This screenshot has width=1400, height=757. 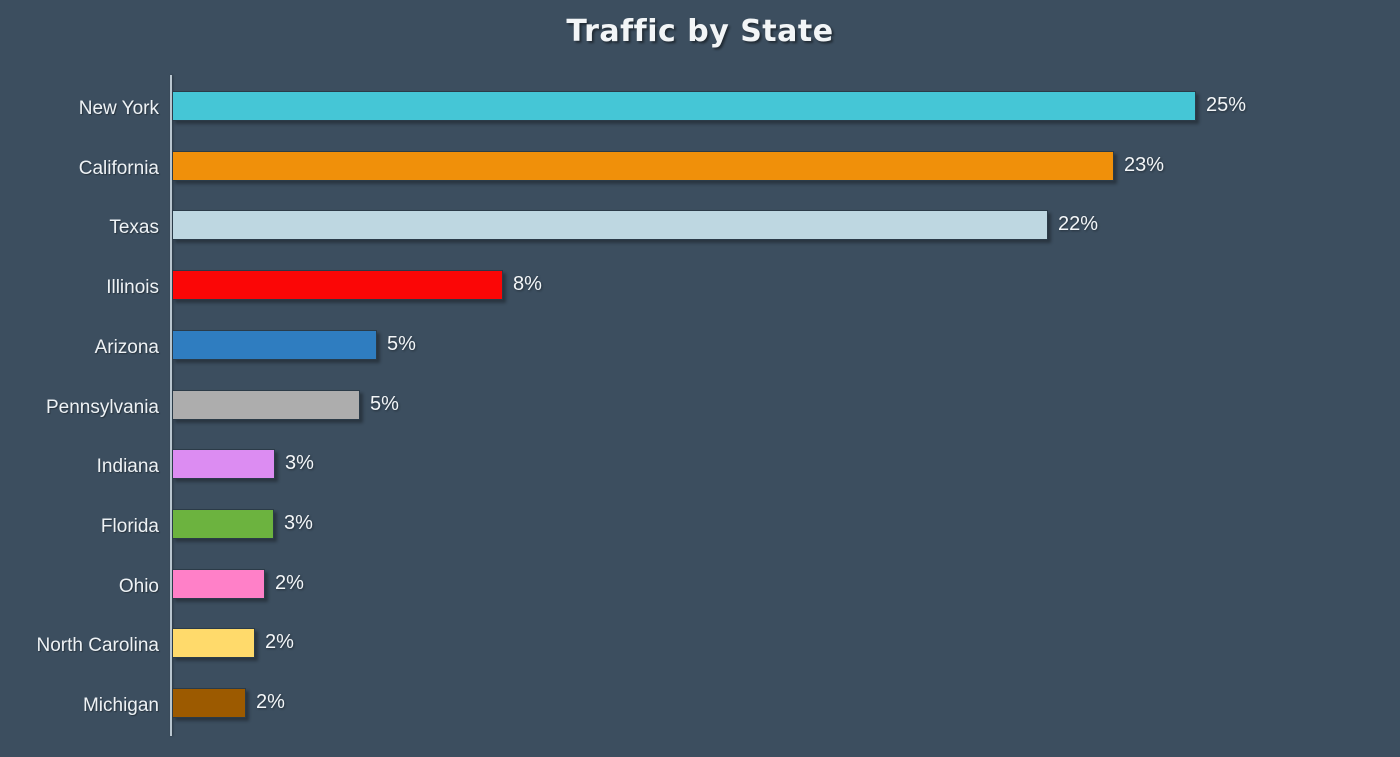 What do you see at coordinates (700, 648) in the screenshot?
I see `bar-row: North Carolina 2%` at bounding box center [700, 648].